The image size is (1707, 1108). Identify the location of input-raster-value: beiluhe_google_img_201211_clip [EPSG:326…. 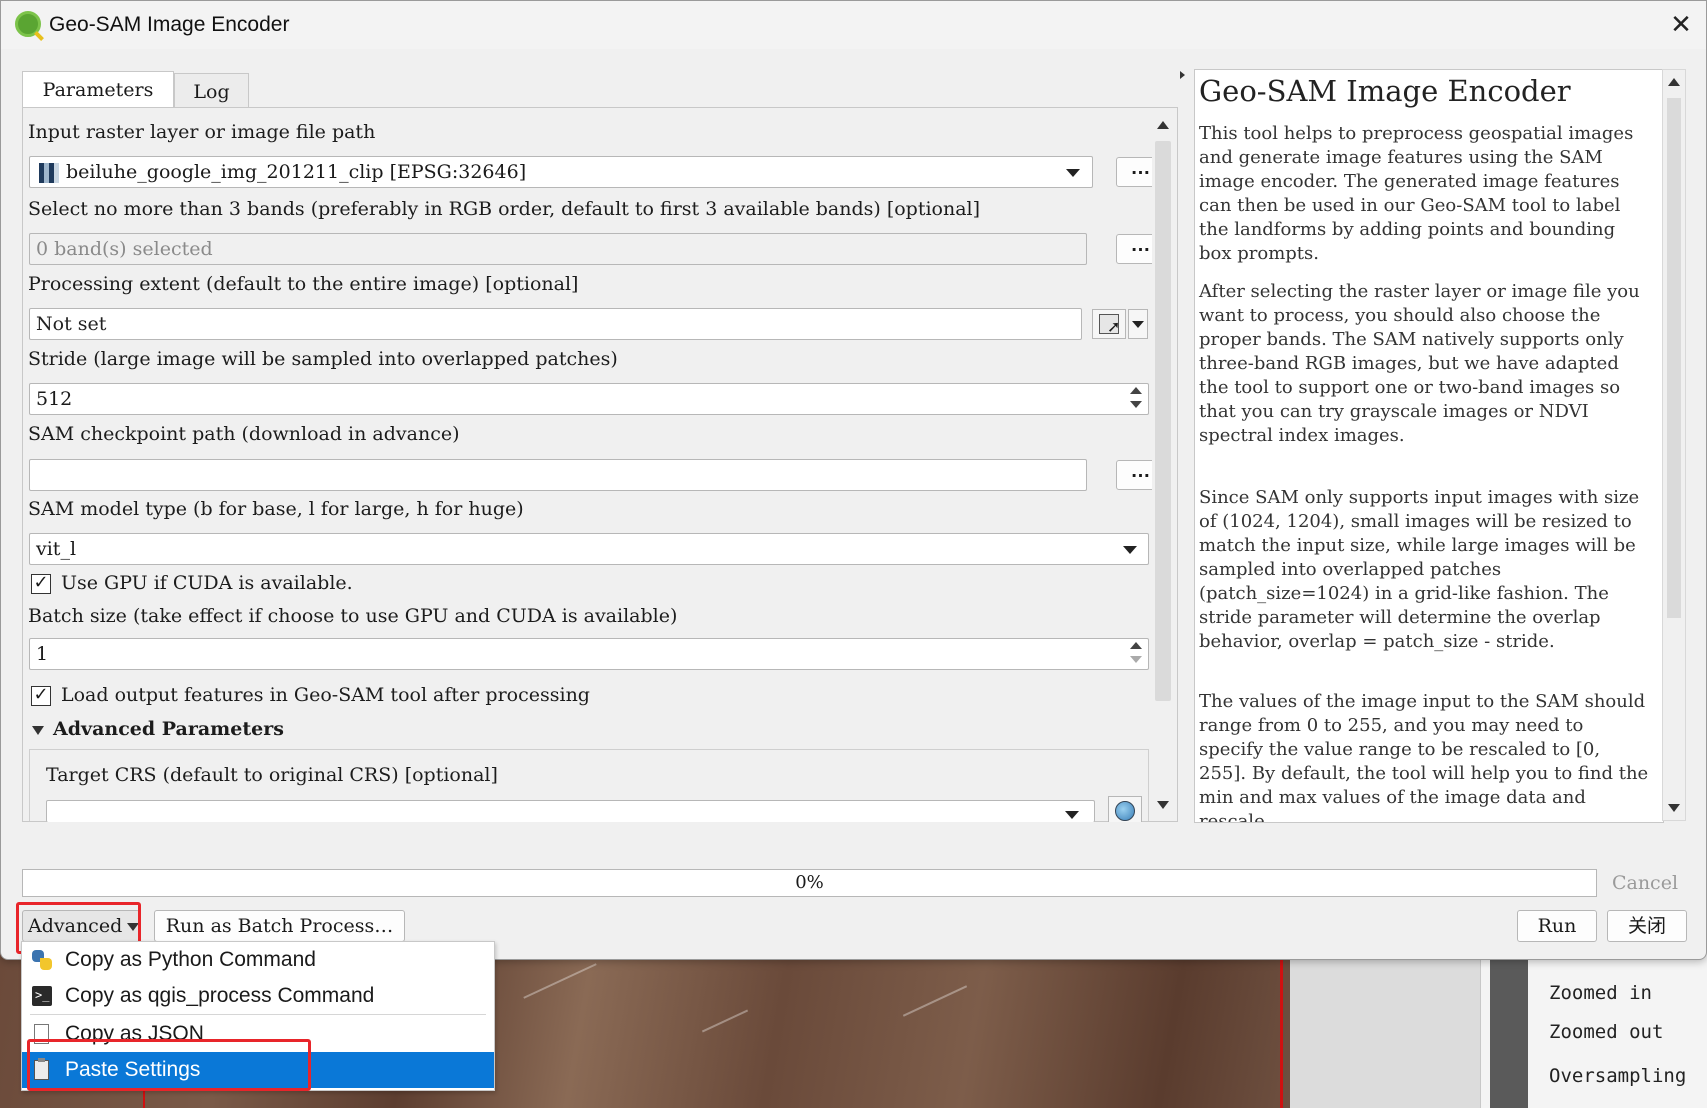
(296, 172).